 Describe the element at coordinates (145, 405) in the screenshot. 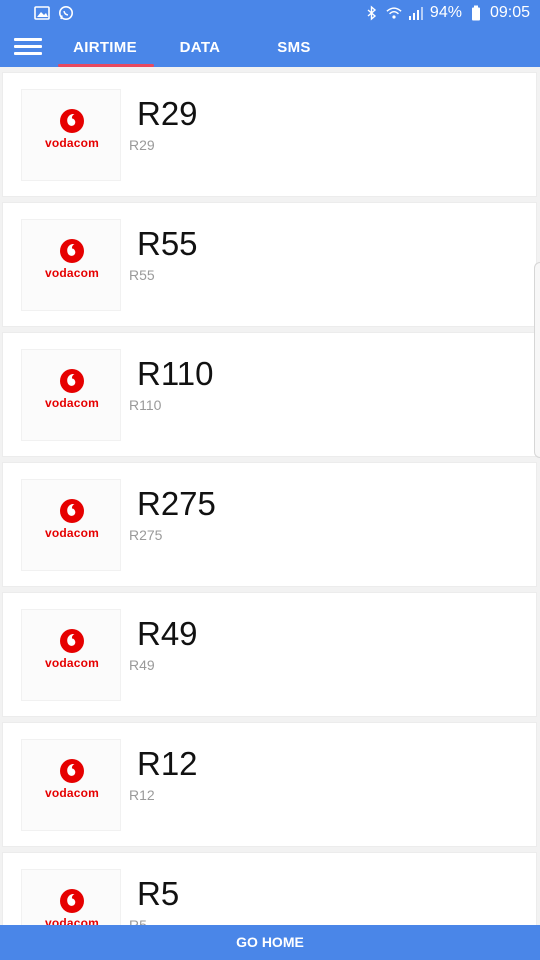

I see `product-subtitle: R110` at that location.